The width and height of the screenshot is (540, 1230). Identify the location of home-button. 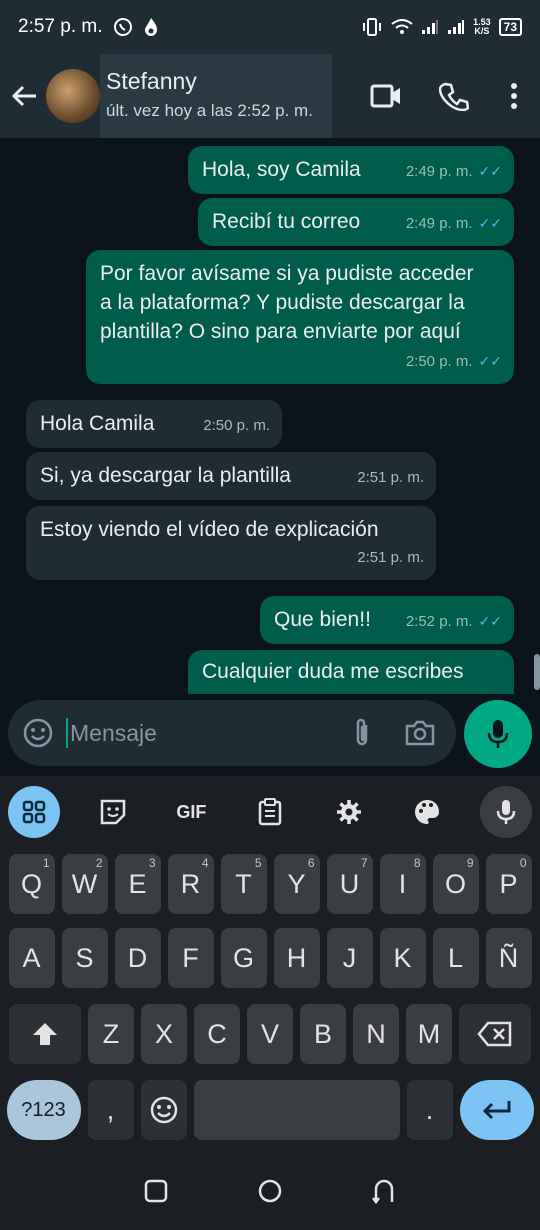
(270, 1193).